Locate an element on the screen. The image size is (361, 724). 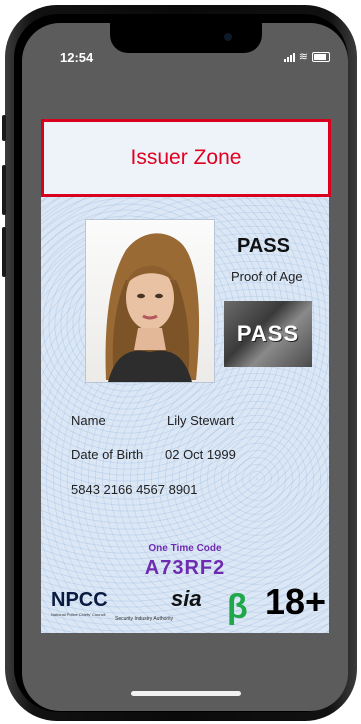
dob-value: 02 Oct 1999 is located at coordinates (200, 454).